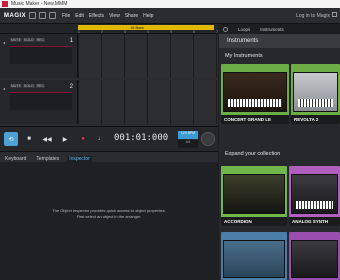 Image resolution: width=340 pixels, height=280 pixels. What do you see at coordinates (15, 159) in the screenshot?
I see `tab-keyboard: Keyboard` at bounding box center [15, 159].